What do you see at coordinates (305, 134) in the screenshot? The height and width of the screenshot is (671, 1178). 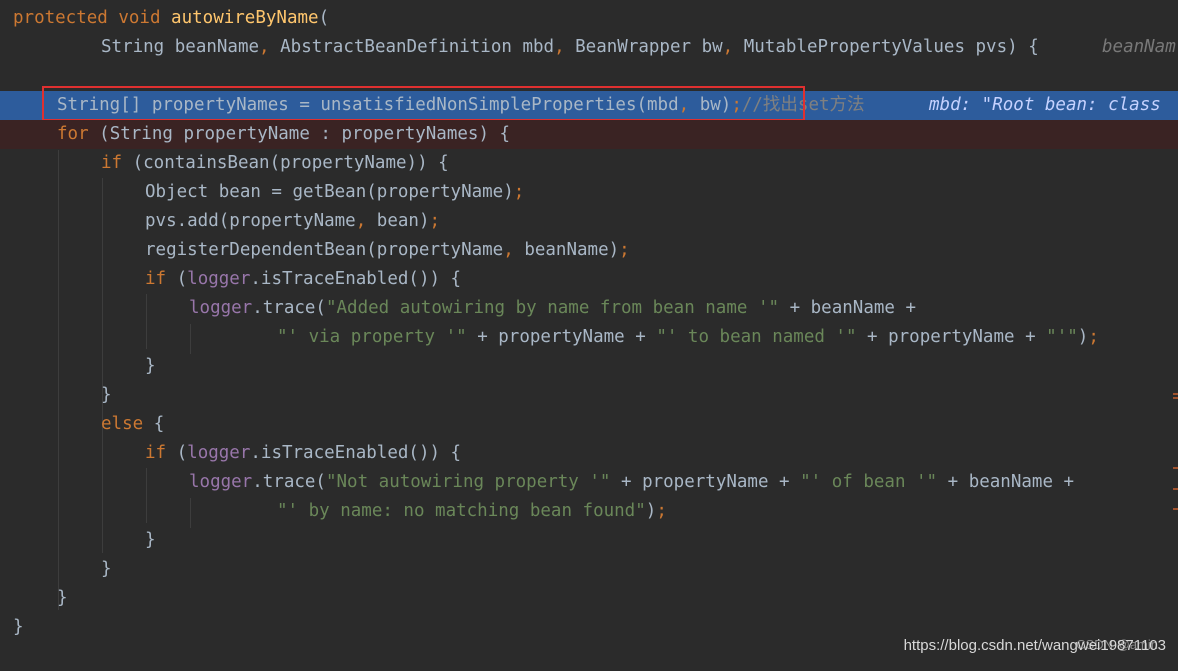 I see `code-text: (String propertyName : propertyNames) {` at bounding box center [305, 134].